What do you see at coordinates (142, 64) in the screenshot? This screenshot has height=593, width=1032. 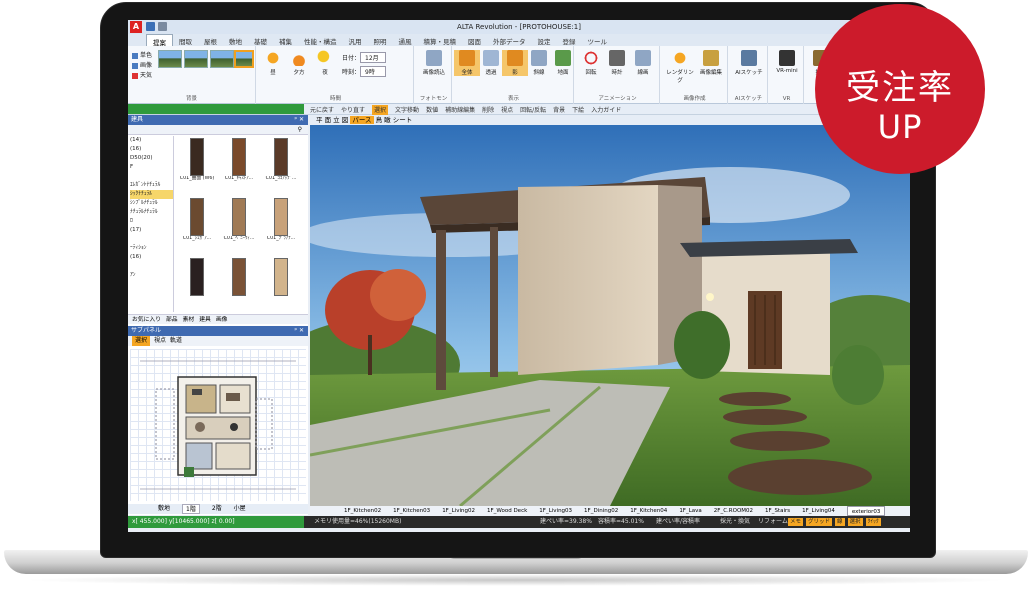 I see `option-image: 画像` at bounding box center [142, 64].